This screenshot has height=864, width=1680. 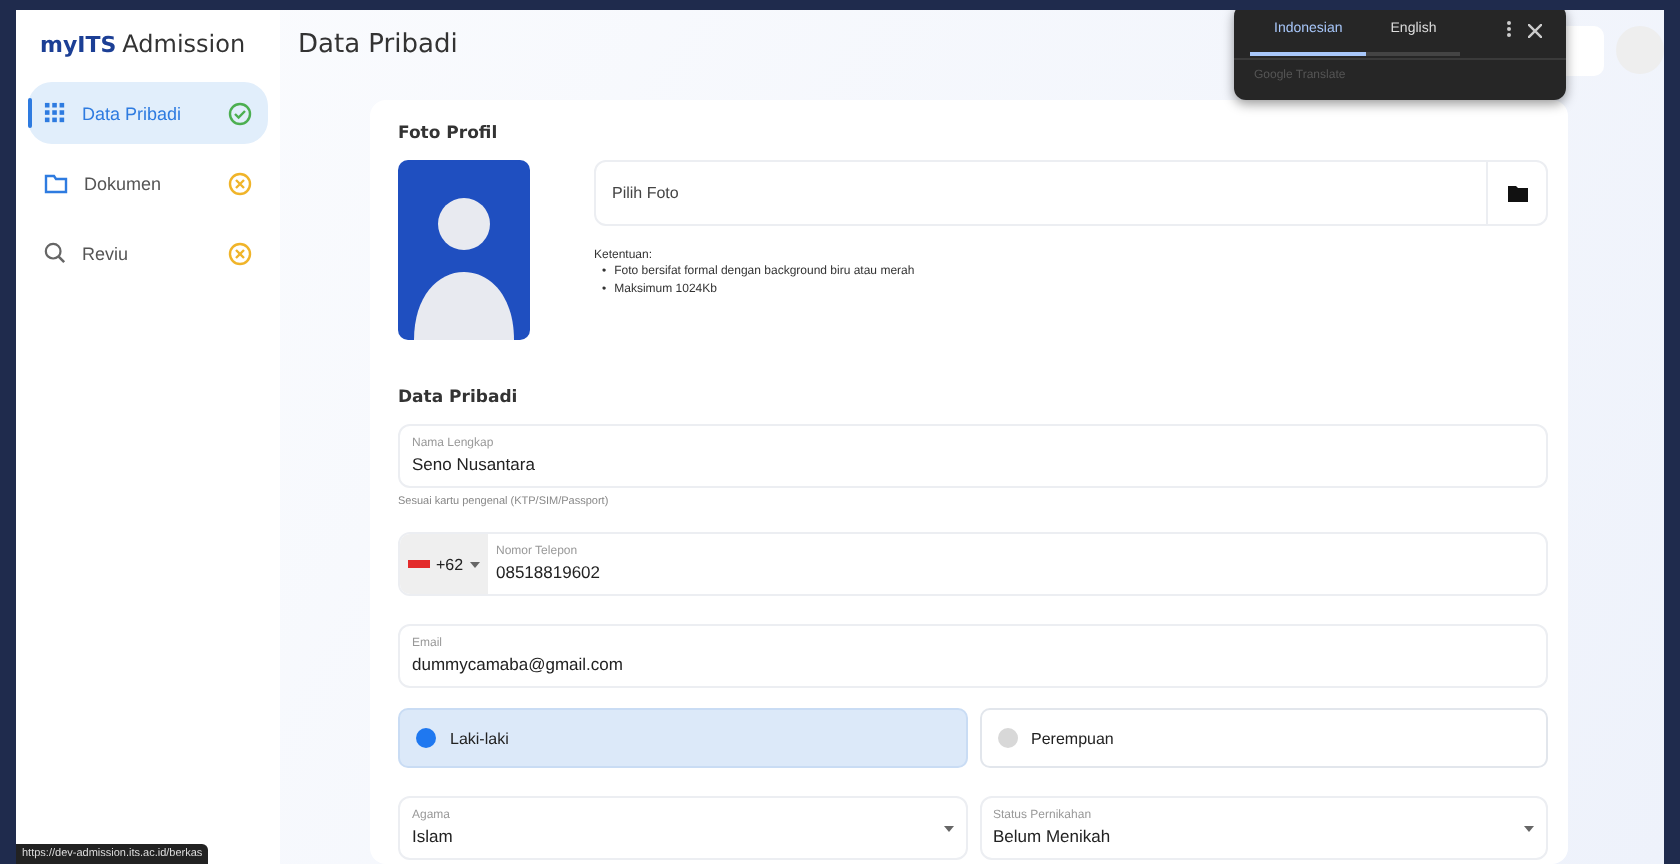 I want to click on sidebar-item: Data Pribadi, so click(x=148, y=113).